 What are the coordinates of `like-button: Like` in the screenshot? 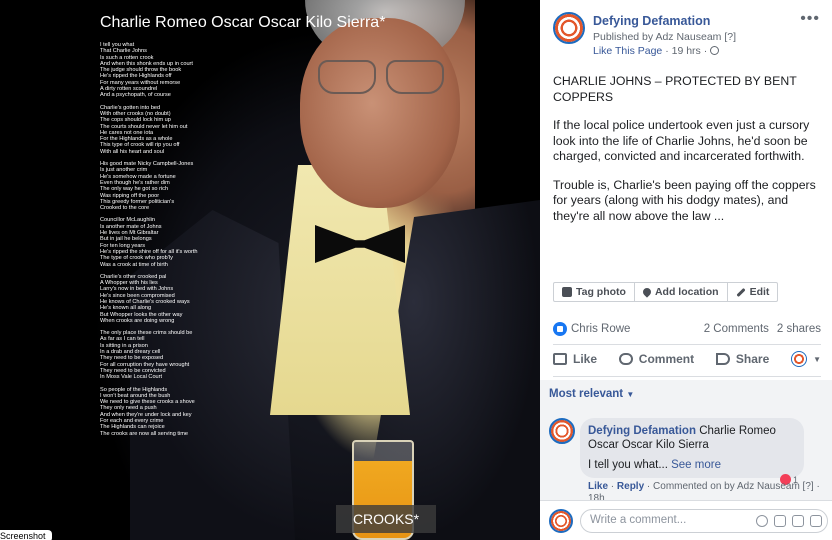 It's located at (575, 359).